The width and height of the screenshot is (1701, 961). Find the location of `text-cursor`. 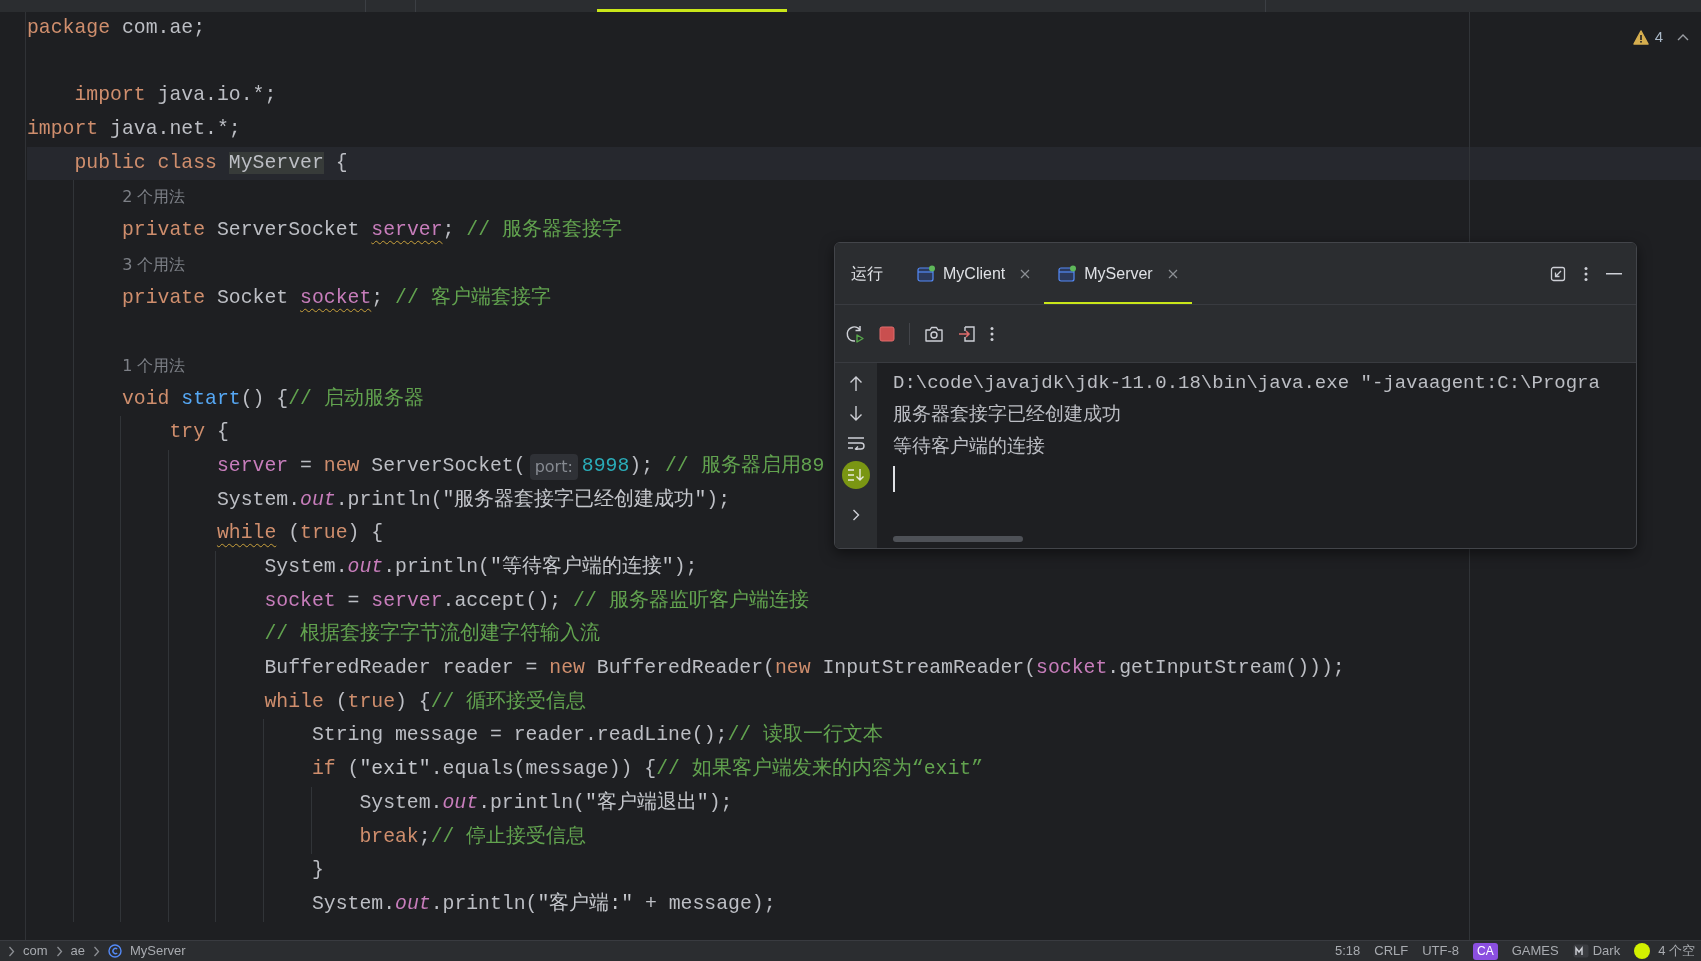

text-cursor is located at coordinates (894, 479).